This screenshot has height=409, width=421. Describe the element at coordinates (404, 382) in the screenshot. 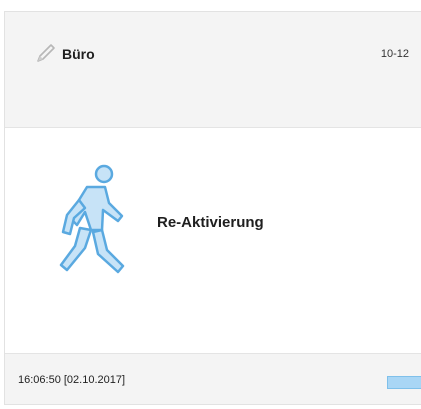

I see `status-indicator` at that location.